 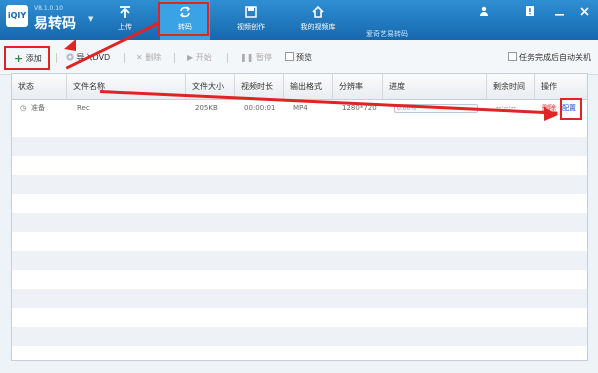 What do you see at coordinates (263, 57) in the screenshot?
I see `pause-button-label: 暂停` at bounding box center [263, 57].